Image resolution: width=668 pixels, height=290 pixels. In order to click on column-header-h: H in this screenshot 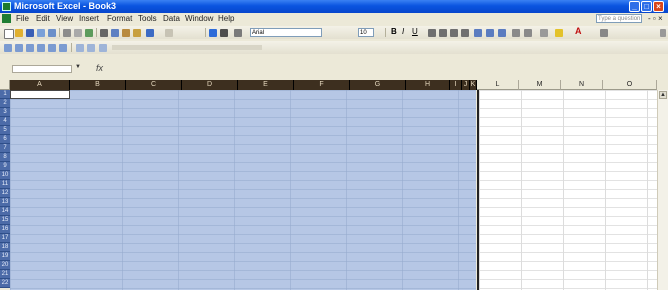, I will do `click(428, 85)`.